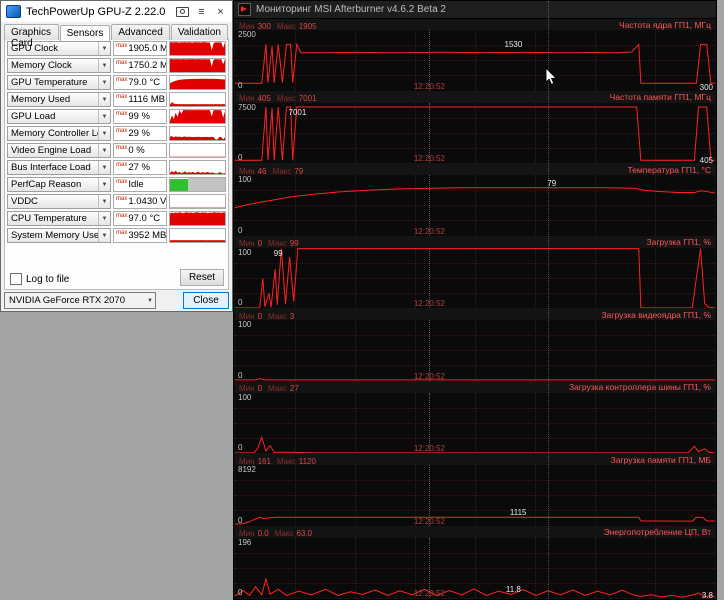 The height and width of the screenshot is (600, 724). Describe the element at coordinates (140, 116) in the screenshot. I see `sensor-value: max 99 %` at that location.